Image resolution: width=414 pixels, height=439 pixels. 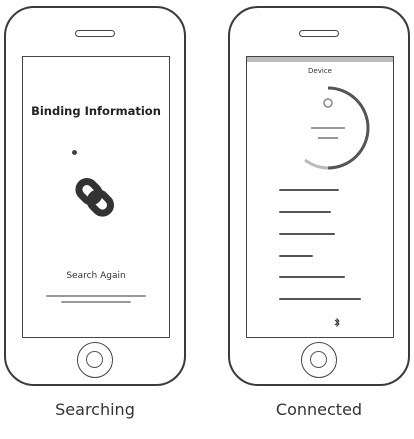 I want to click on battery-gauge, so click(x=337, y=128).